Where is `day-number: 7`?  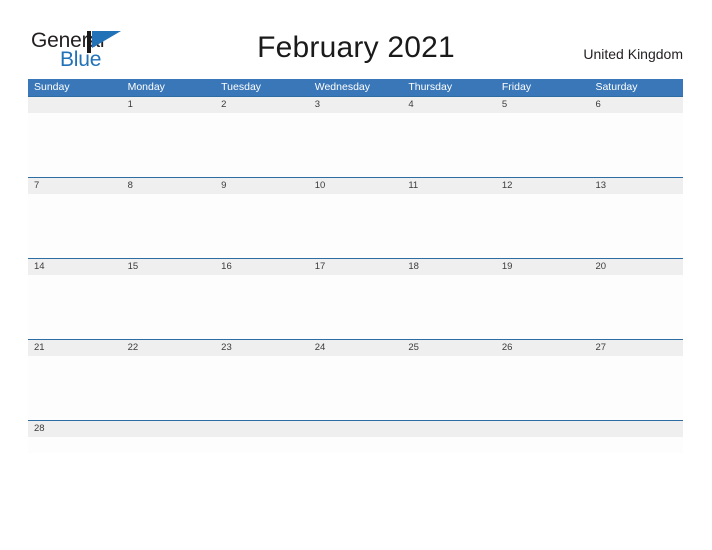 day-number: 7 is located at coordinates (75, 186).